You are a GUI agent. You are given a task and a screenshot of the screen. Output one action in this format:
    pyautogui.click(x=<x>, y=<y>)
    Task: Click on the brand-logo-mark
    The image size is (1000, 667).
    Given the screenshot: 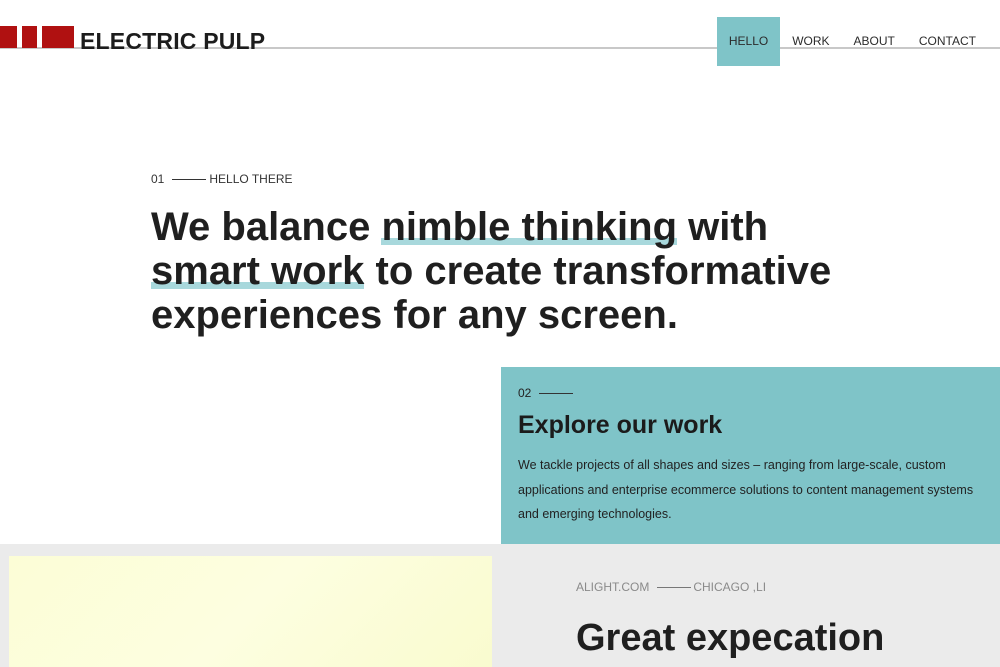 What is the action you would take?
    pyautogui.click(x=37, y=38)
    